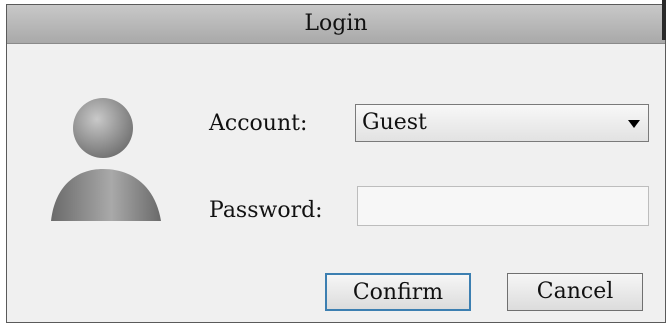 The image size is (670, 327). What do you see at coordinates (503, 206) in the screenshot?
I see `password-input` at bounding box center [503, 206].